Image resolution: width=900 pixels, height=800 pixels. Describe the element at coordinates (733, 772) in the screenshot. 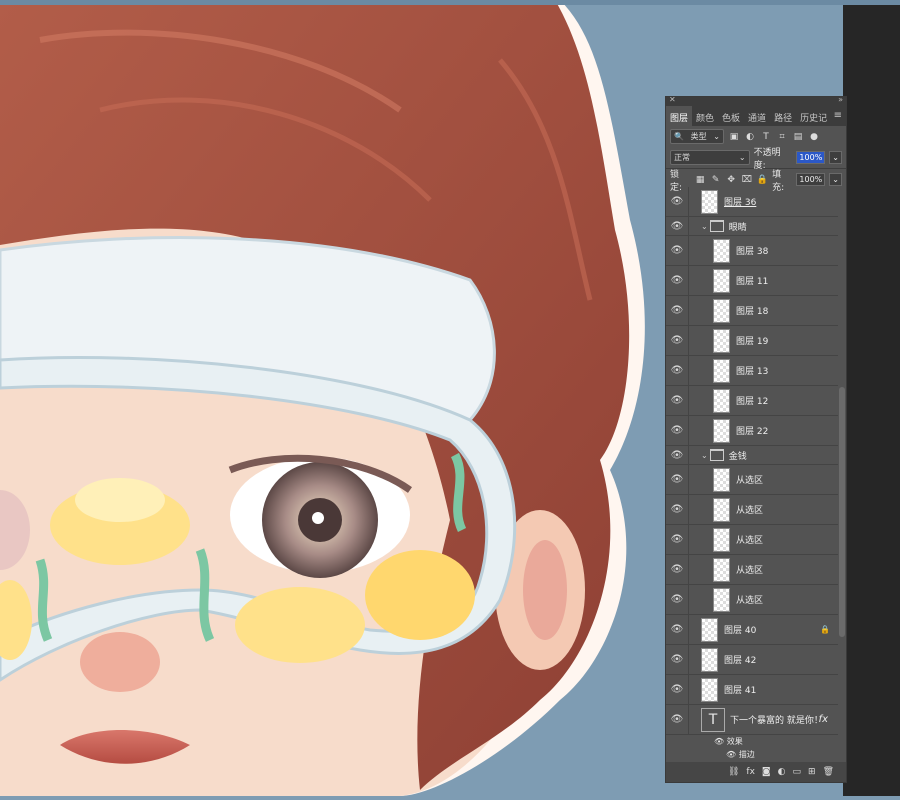

I see `link-icon: ⛓` at that location.